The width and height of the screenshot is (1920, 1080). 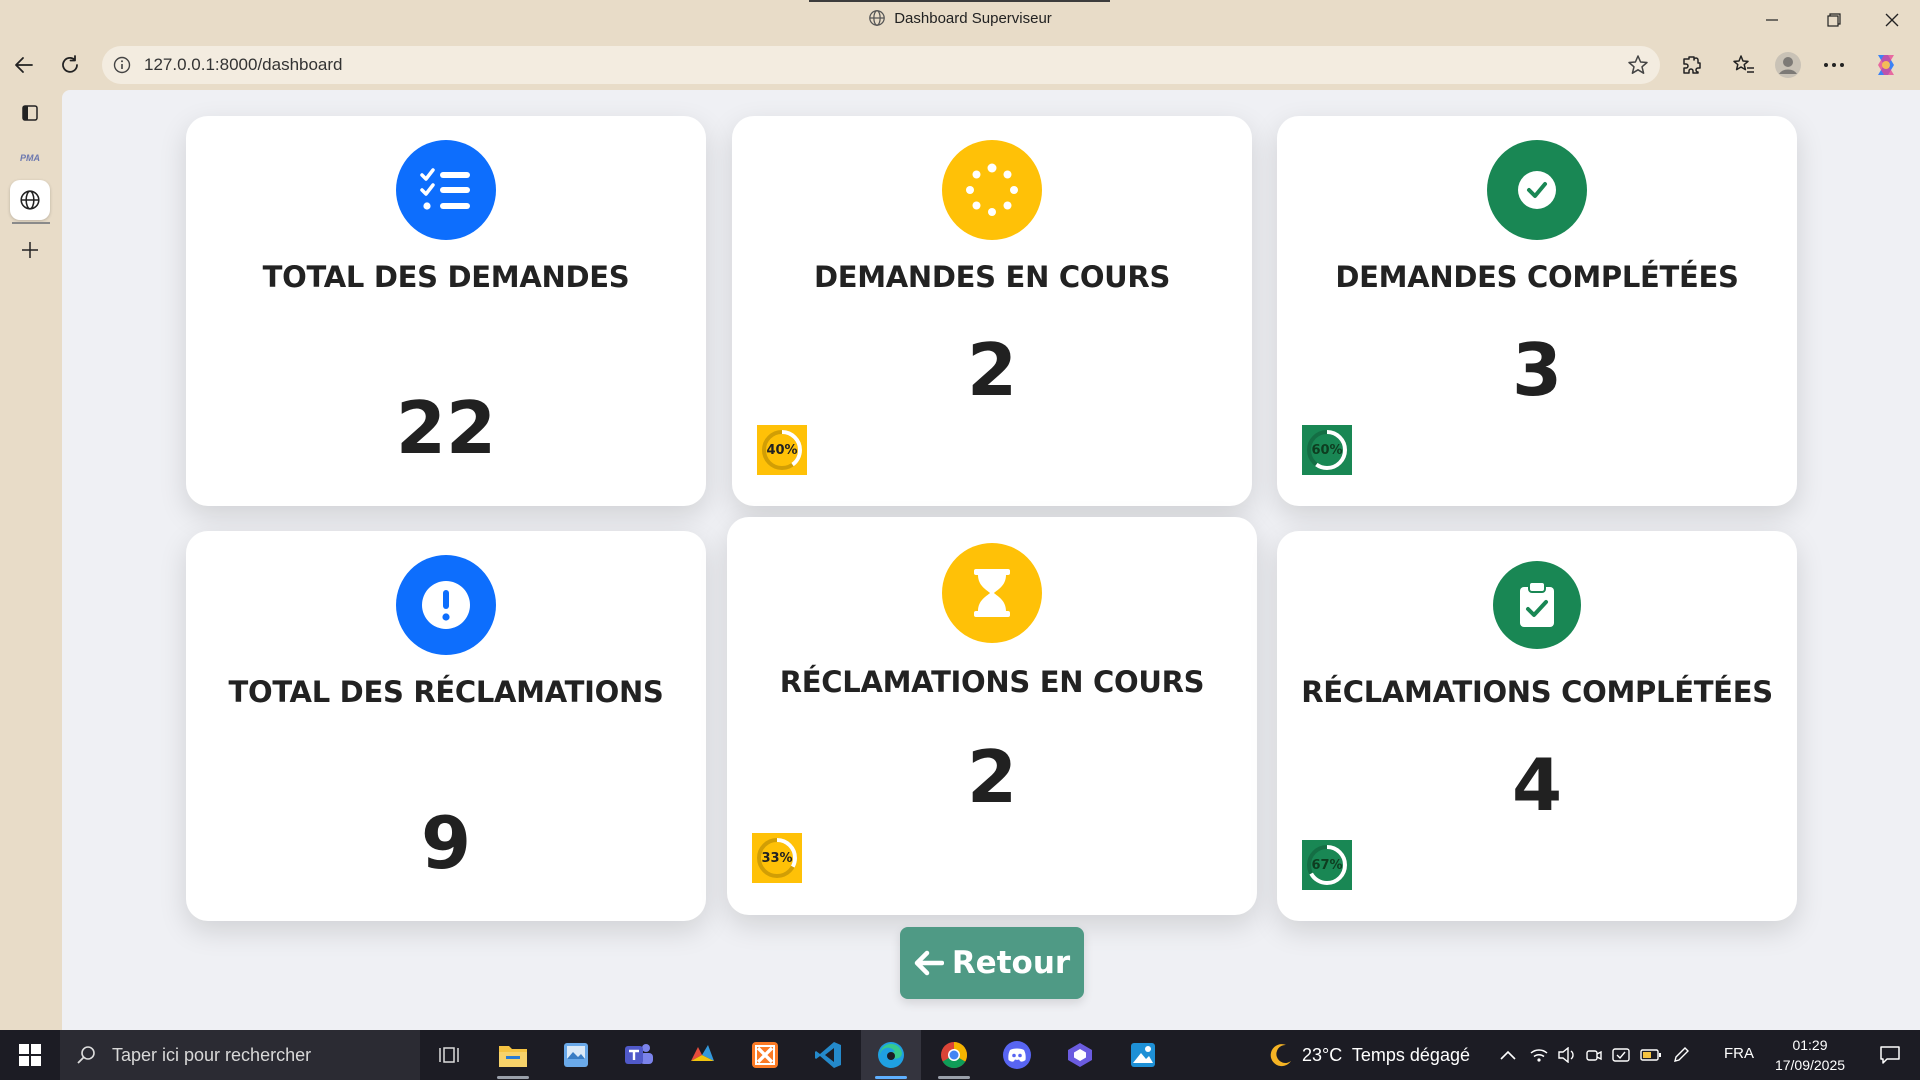 I want to click on volume-icon, so click(x=1567, y=1055).